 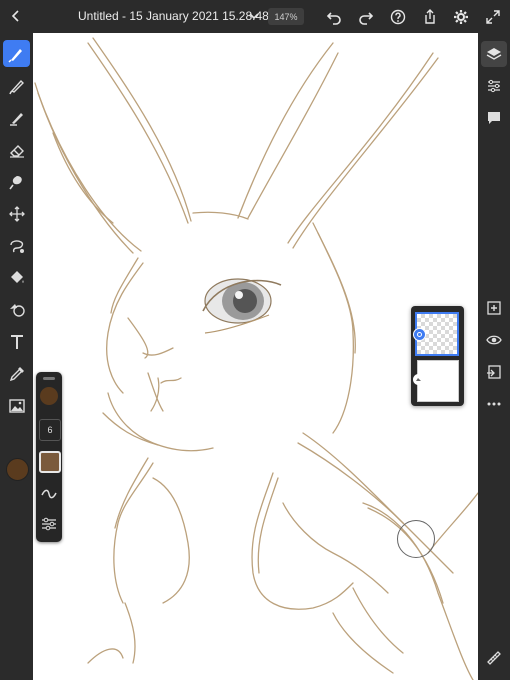 What do you see at coordinates (16, 309) in the screenshot?
I see `shape-tool-icon` at bounding box center [16, 309].